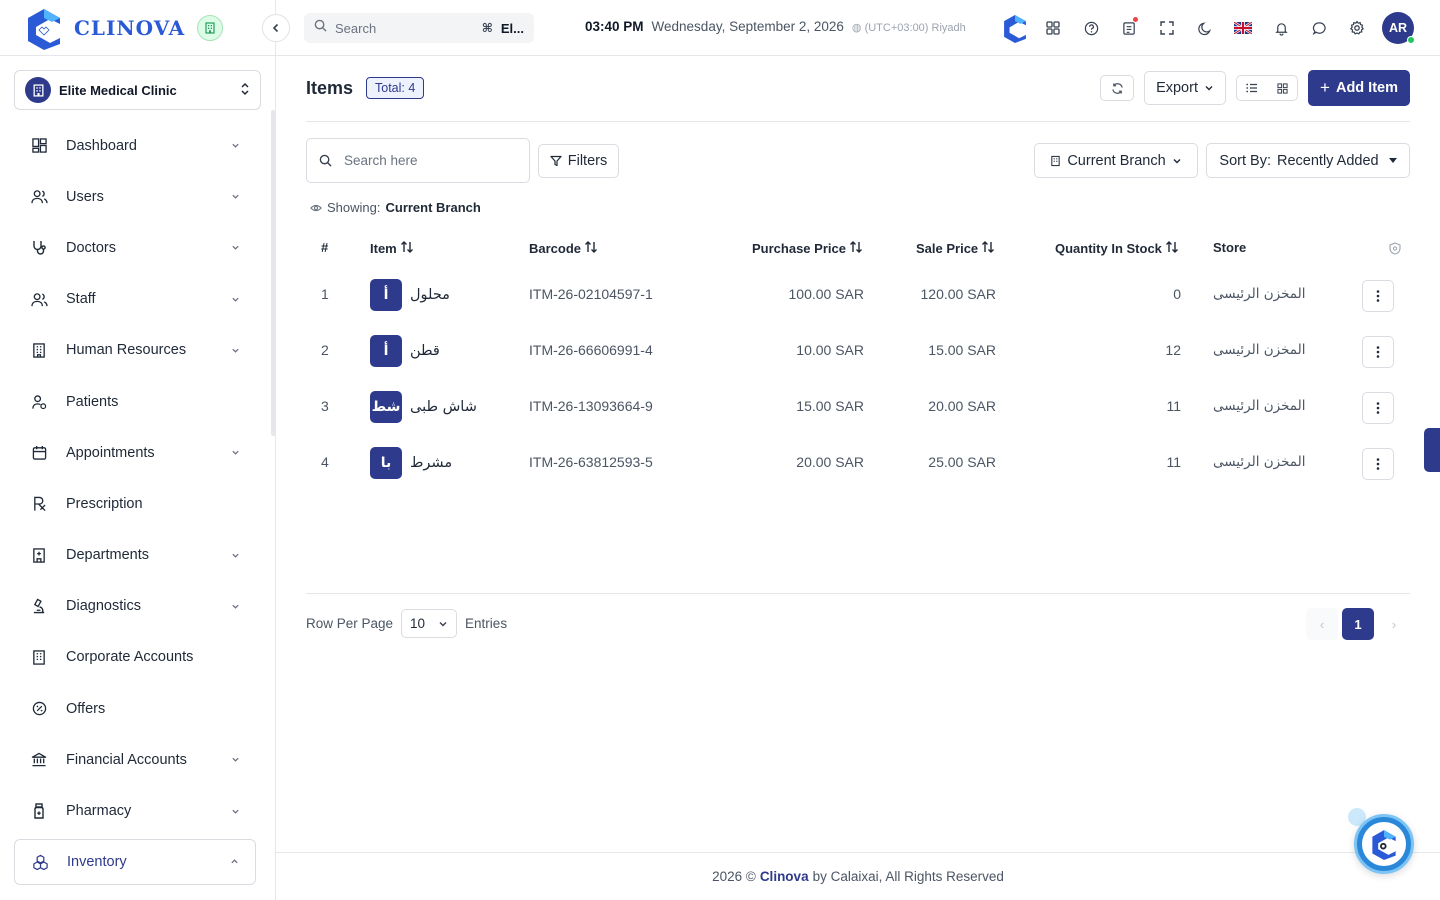 The height and width of the screenshot is (900, 1440). I want to click on footer-brand-link: Clinova, so click(784, 876).